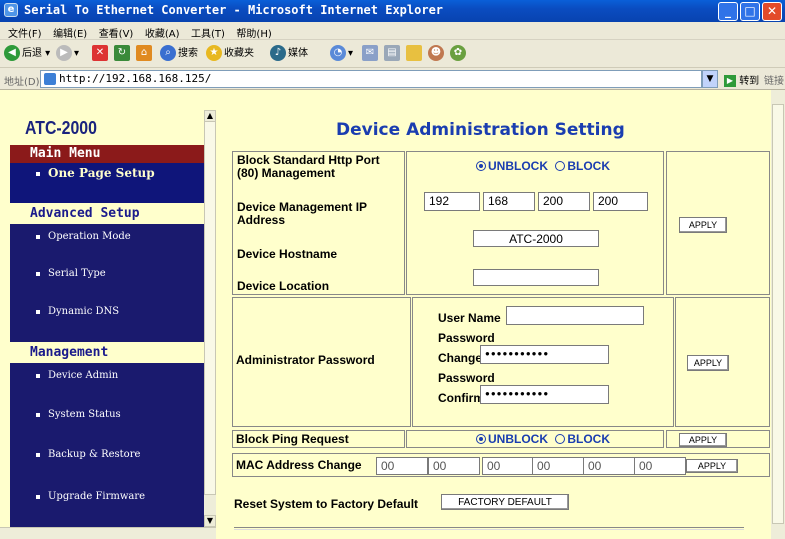 The height and width of the screenshot is (539, 785). What do you see at coordinates (575, 315) in the screenshot?
I see `user-name-input` at bounding box center [575, 315].